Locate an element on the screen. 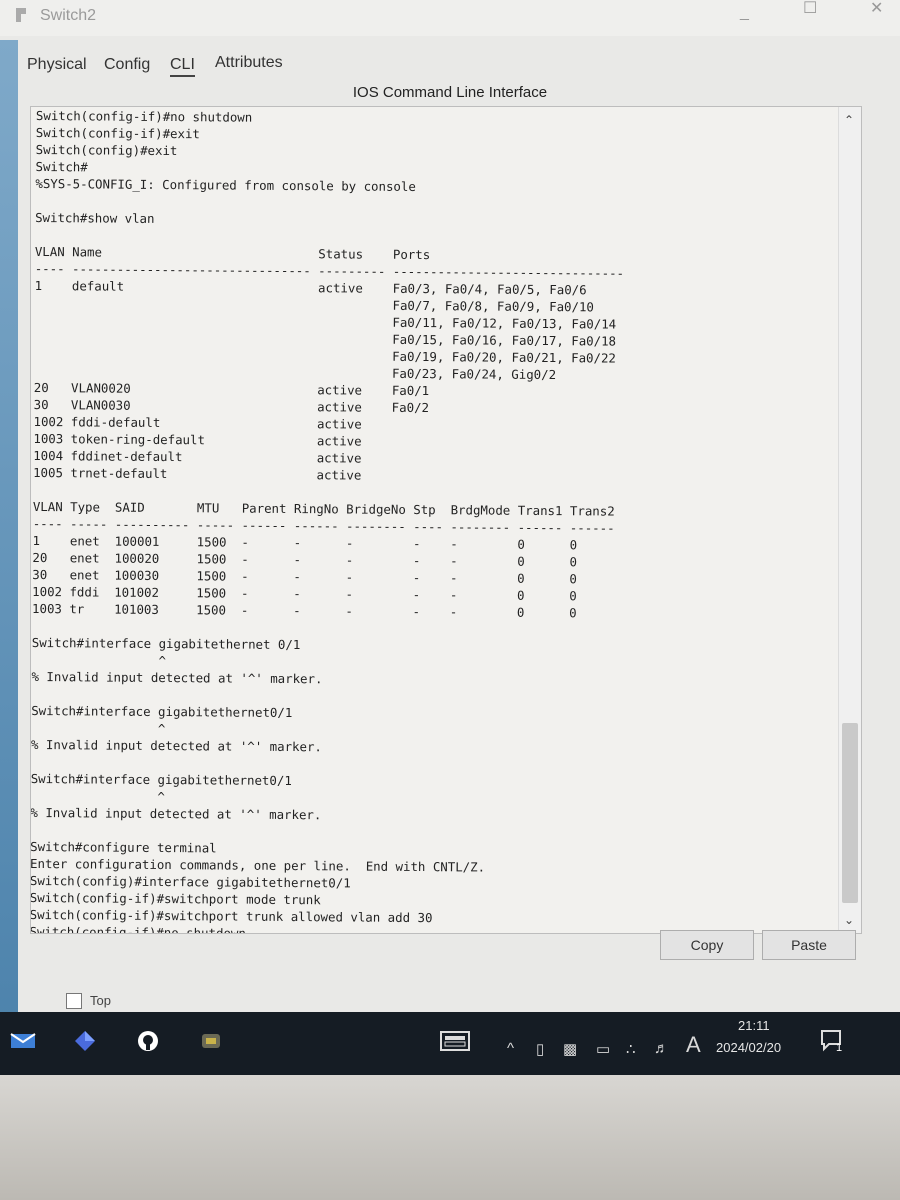  clock-date: 2024/02/20 is located at coordinates (748, 1047).